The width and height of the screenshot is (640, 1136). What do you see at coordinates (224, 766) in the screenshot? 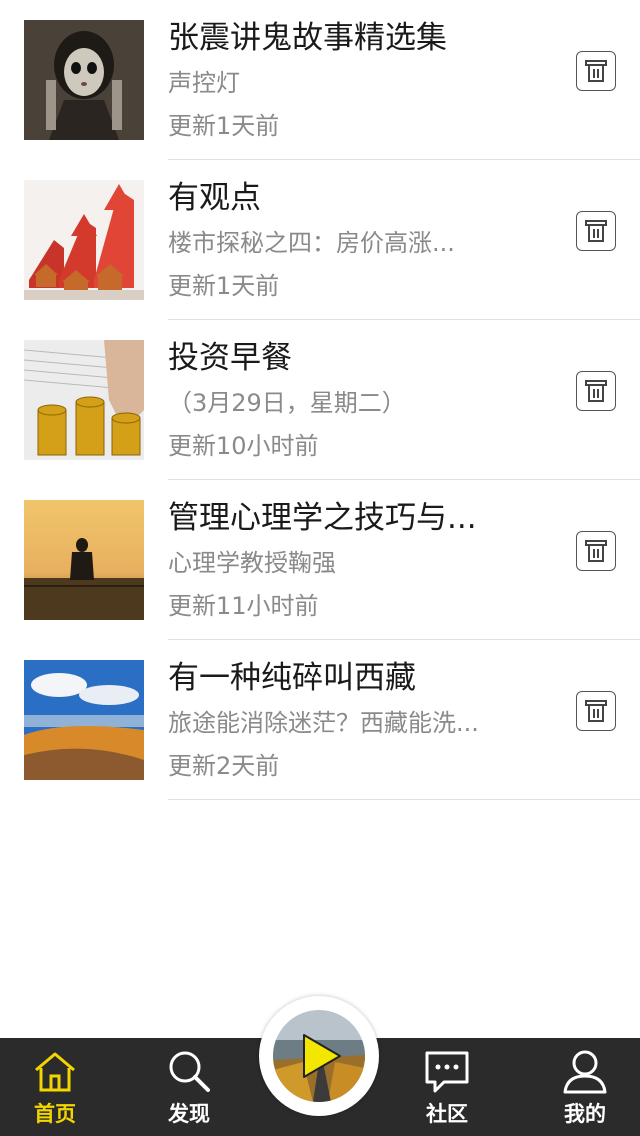
I see `item-update-time: 更新2天前` at bounding box center [224, 766].